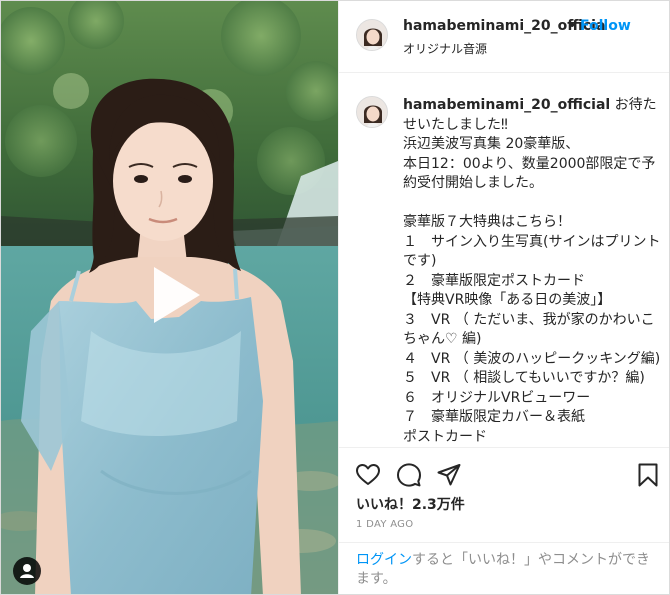  I want to click on play-button, so click(172, 295).